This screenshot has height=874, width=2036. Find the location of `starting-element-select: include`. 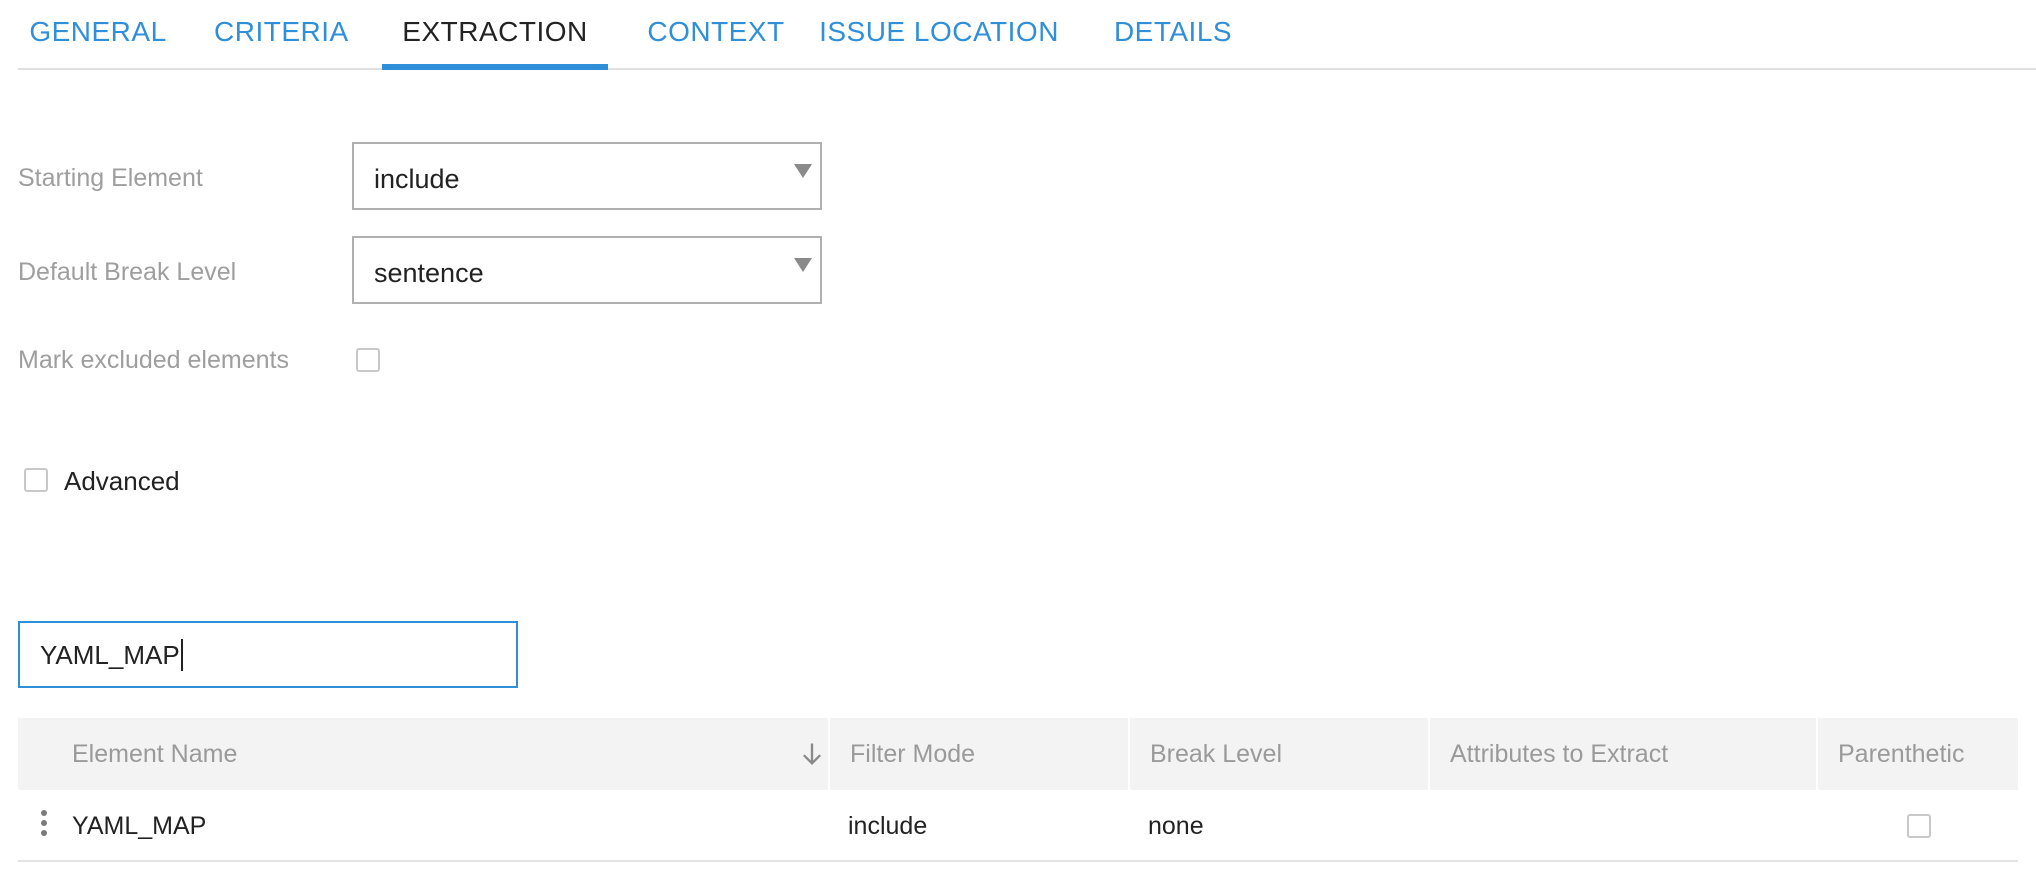

starting-element-select: include is located at coordinates (587, 176).